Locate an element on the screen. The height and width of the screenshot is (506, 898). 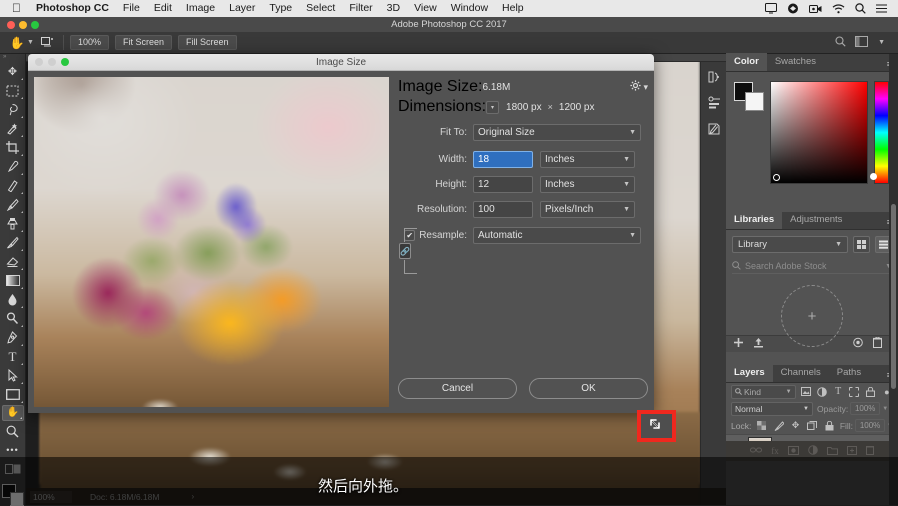
more-tools: ••• is located at coordinates (13, 450).